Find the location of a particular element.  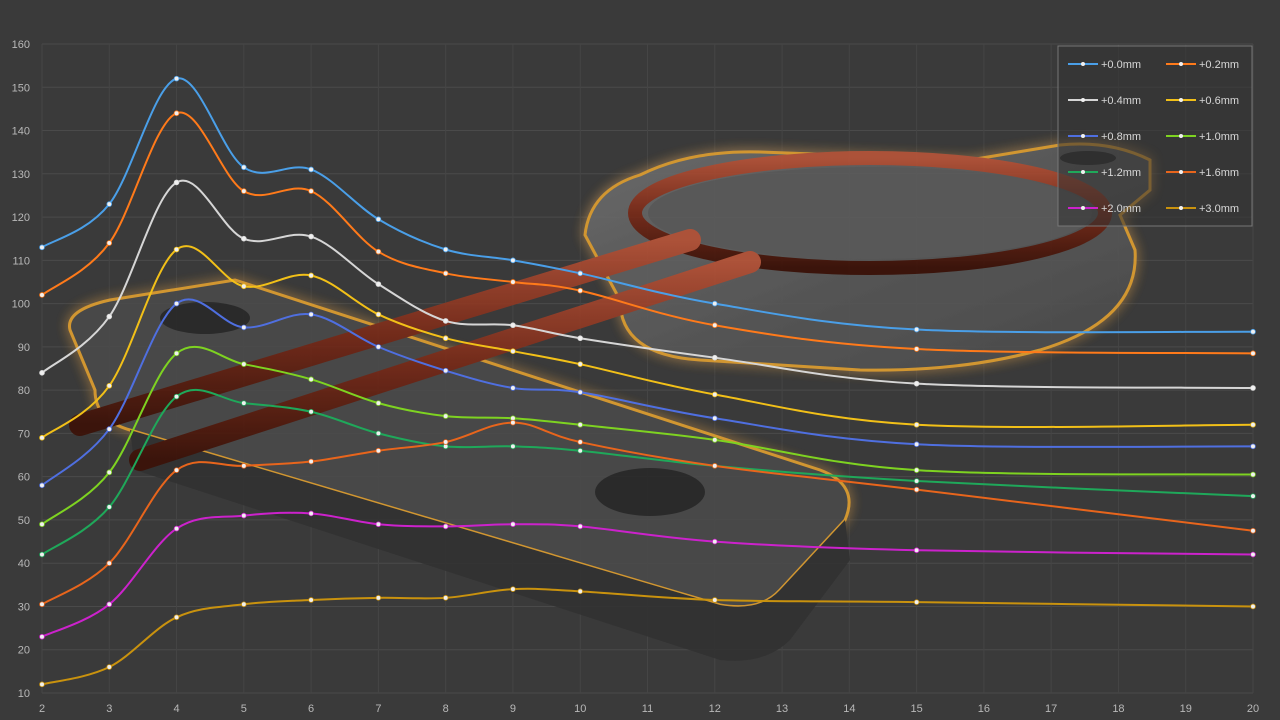

y-tick-label: 70 is located at coordinates (24, 434).